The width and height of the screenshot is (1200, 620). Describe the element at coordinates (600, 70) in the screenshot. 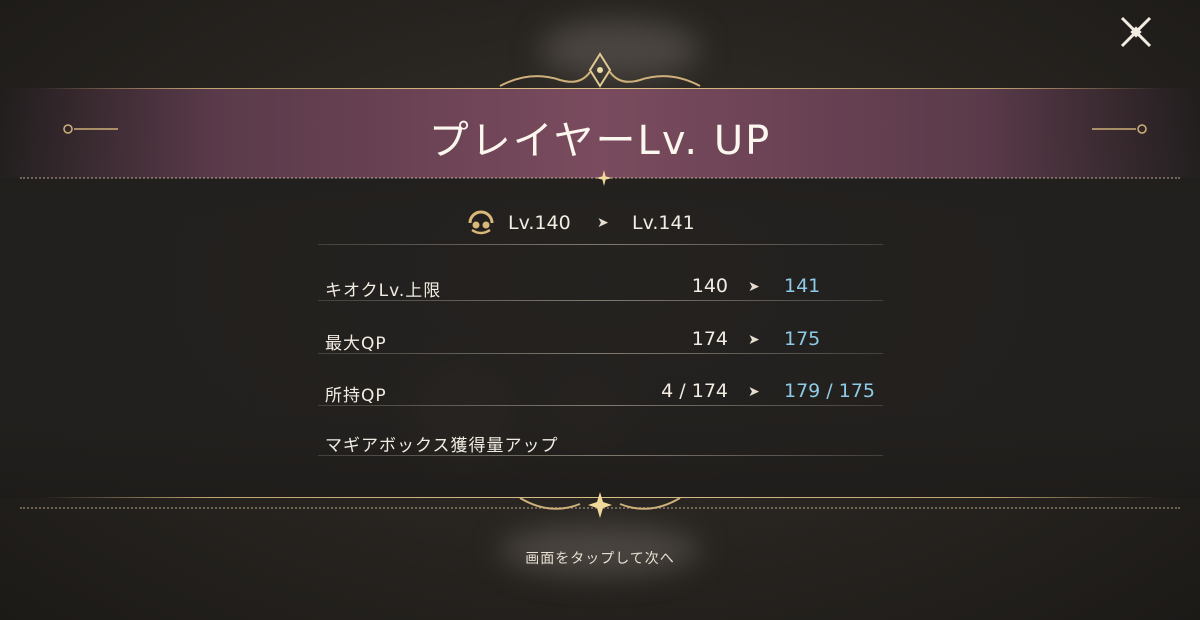

I see `top-ornament-icon` at that location.